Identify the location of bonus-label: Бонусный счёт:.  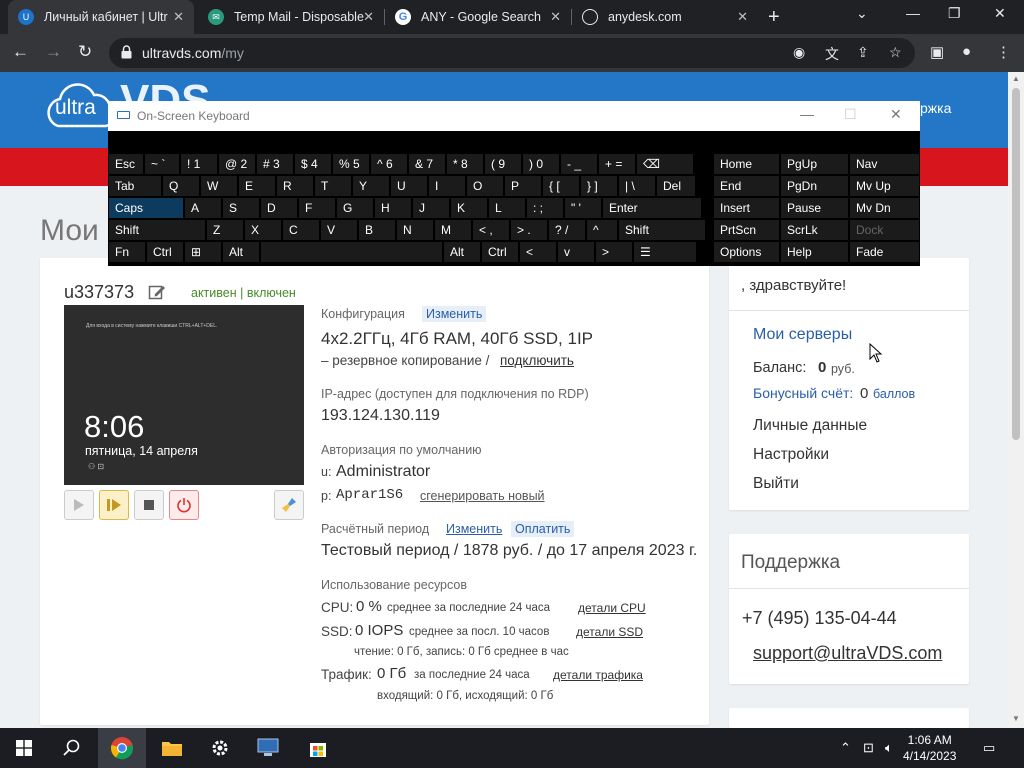
(803, 393).